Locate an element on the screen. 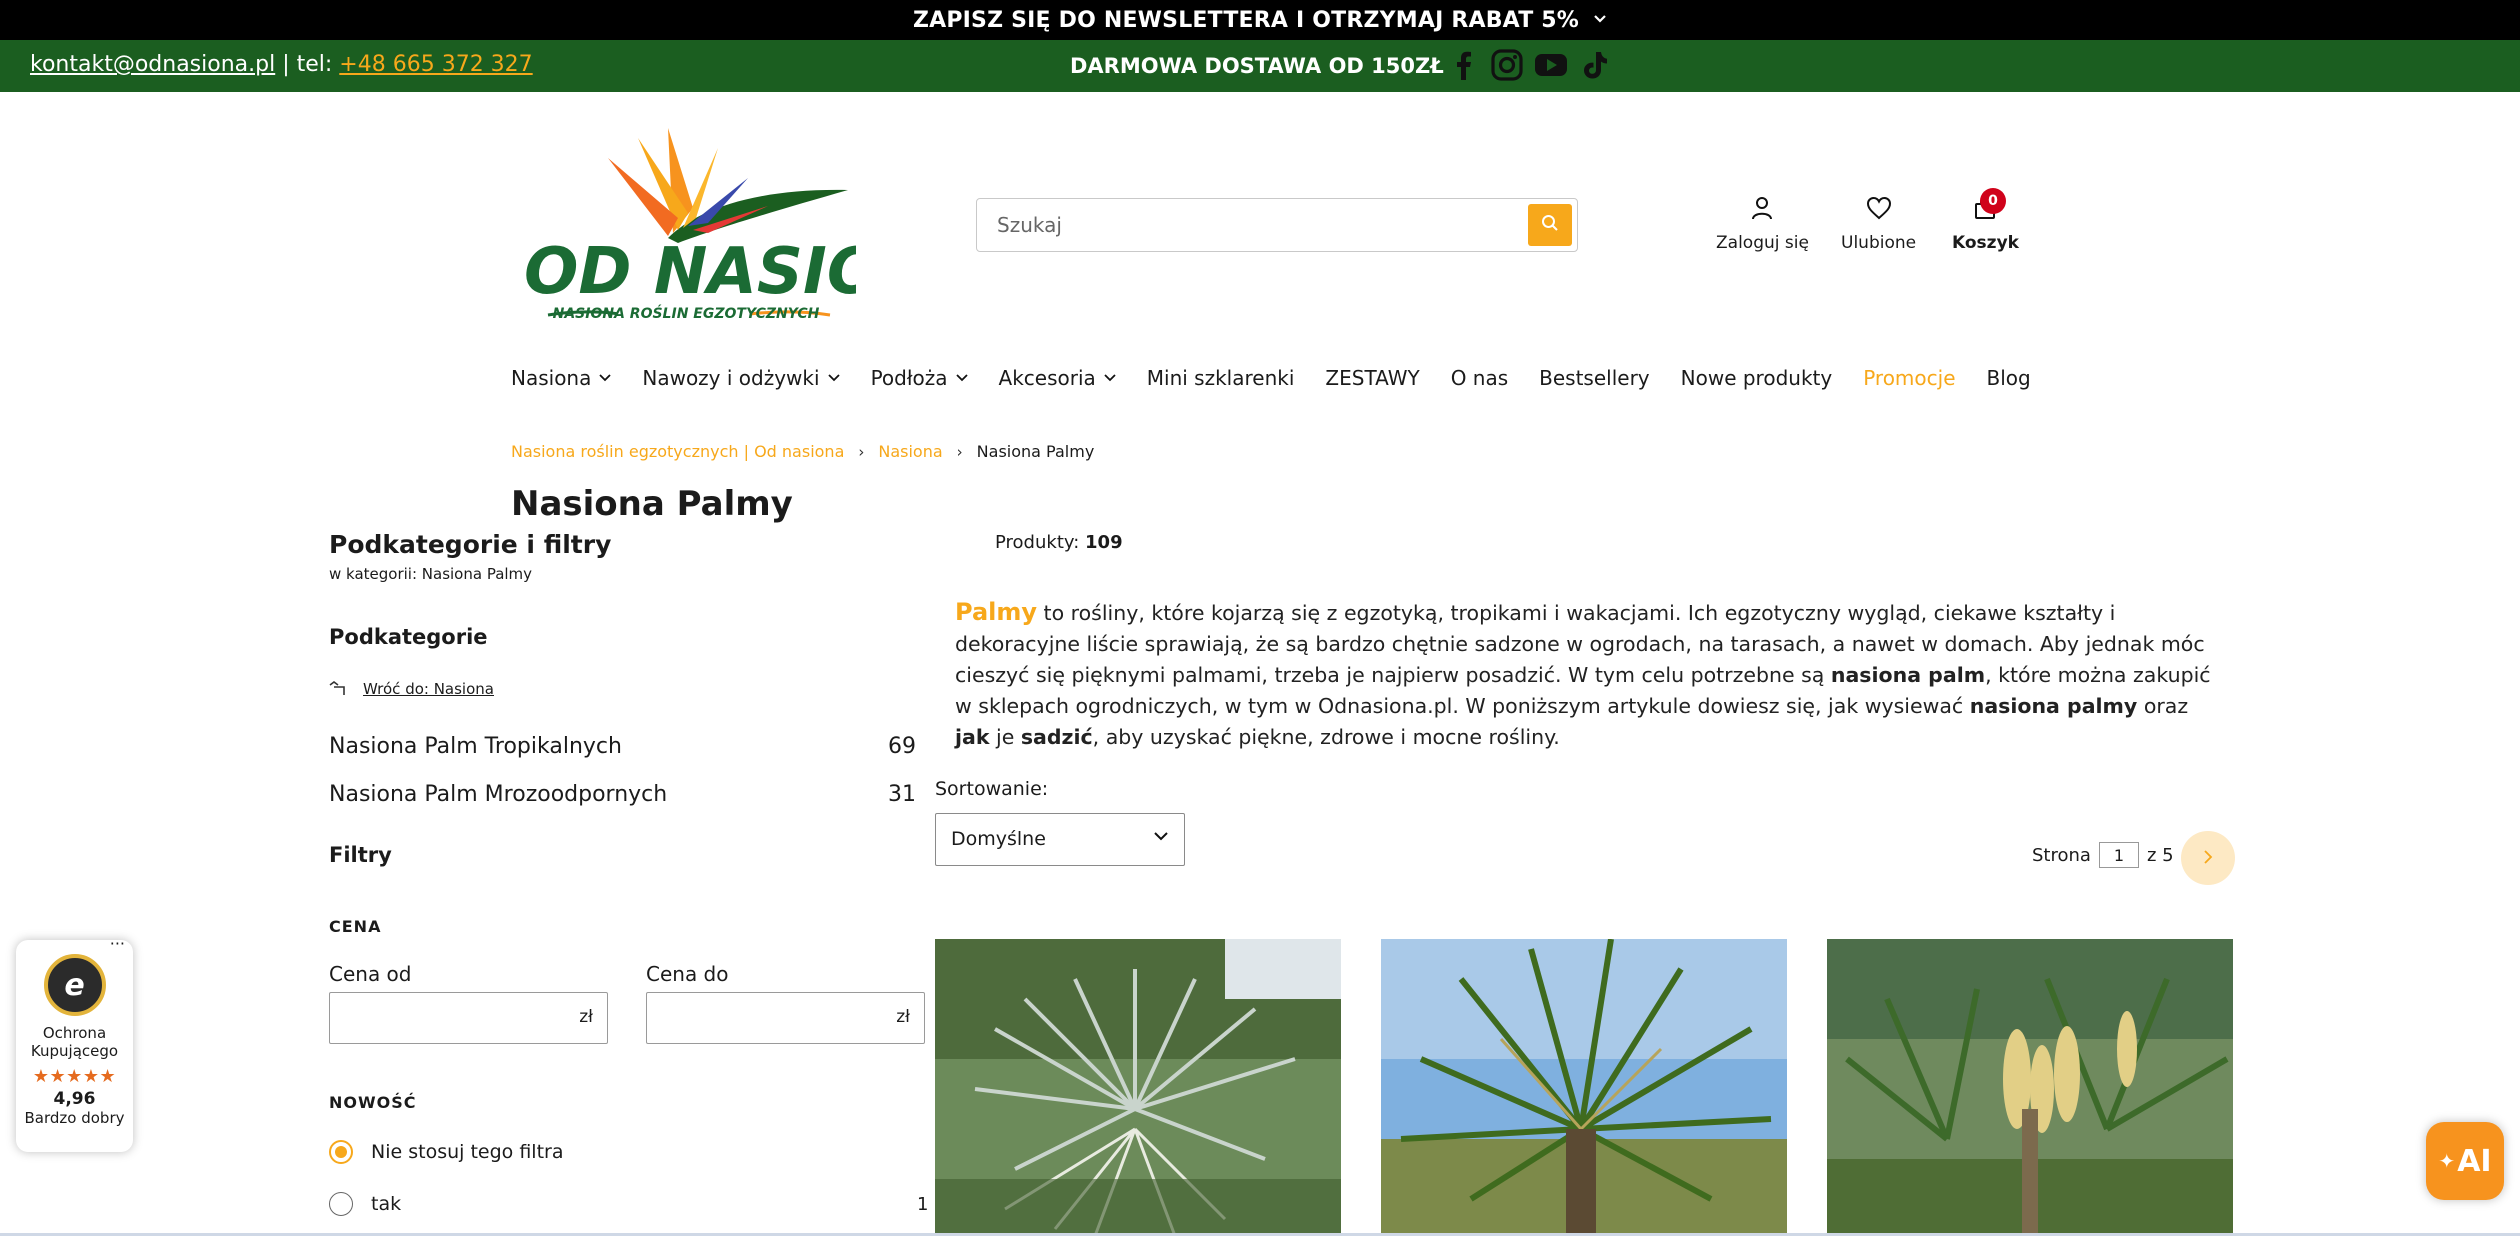 This screenshot has width=2520, height=1236. favorites-label: Ulubione is located at coordinates (1879, 243).